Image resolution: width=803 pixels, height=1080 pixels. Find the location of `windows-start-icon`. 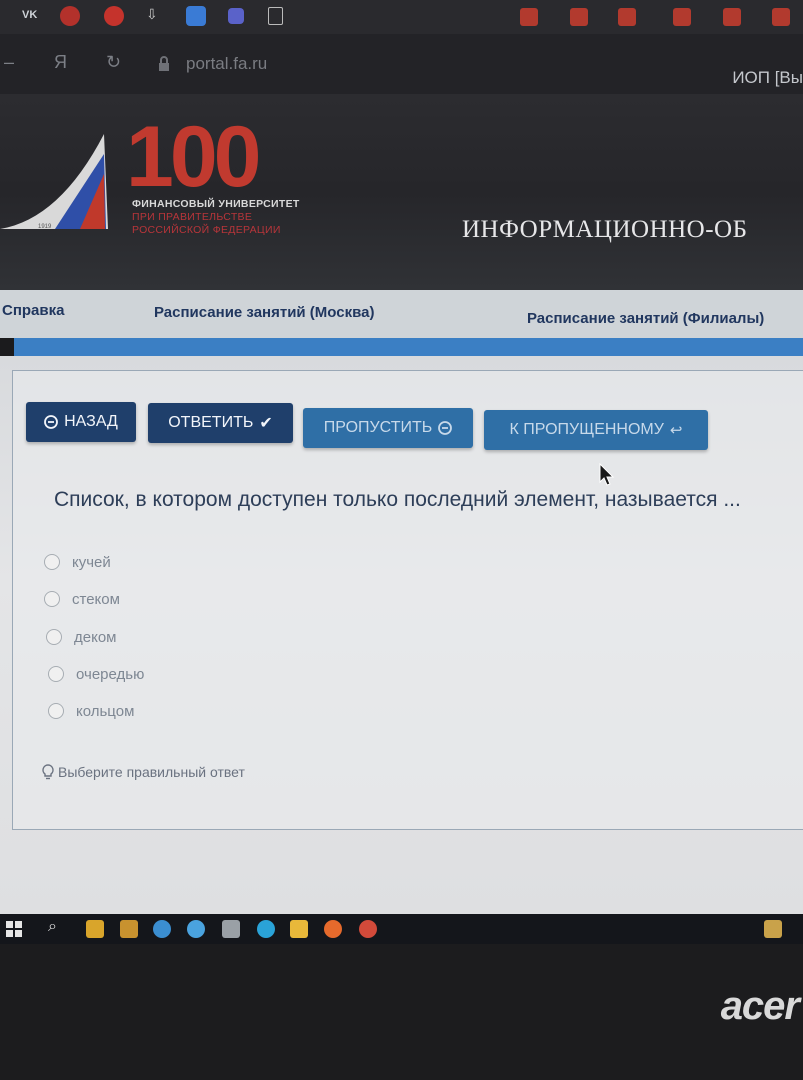

windows-start-icon is located at coordinates (14, 929).